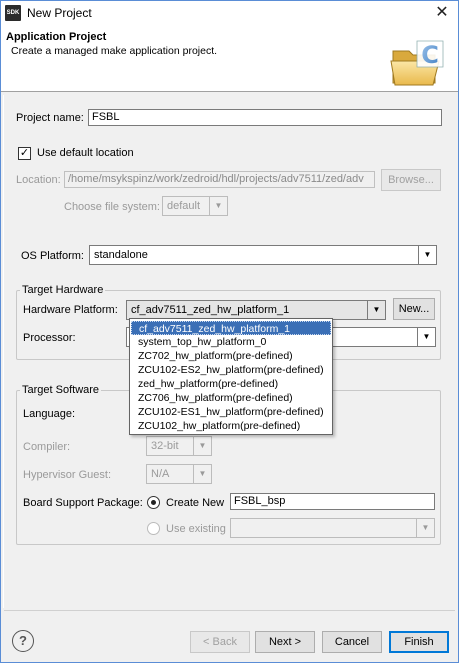  I want to click on target-software-title: Target Software, so click(61, 390).